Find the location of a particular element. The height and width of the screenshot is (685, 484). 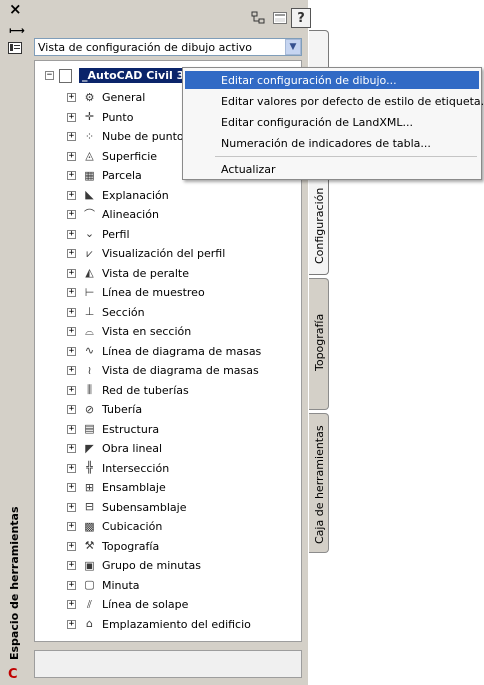

tree-item-label: Alineación is located at coordinates (130, 214).